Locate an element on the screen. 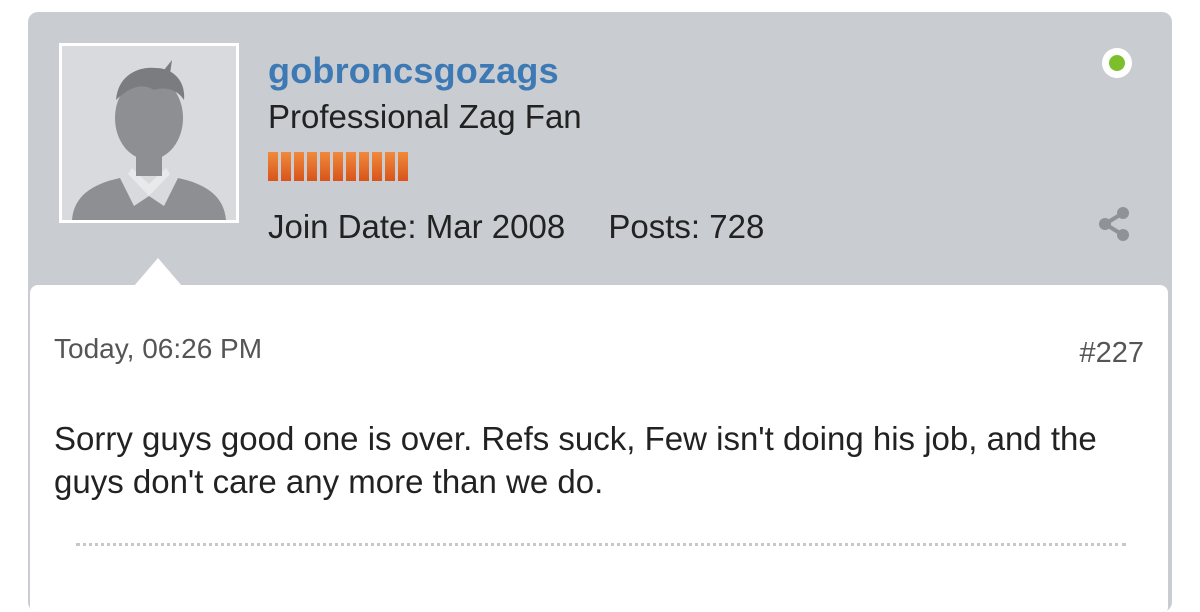  posts-count: 728 is located at coordinates (737, 226).